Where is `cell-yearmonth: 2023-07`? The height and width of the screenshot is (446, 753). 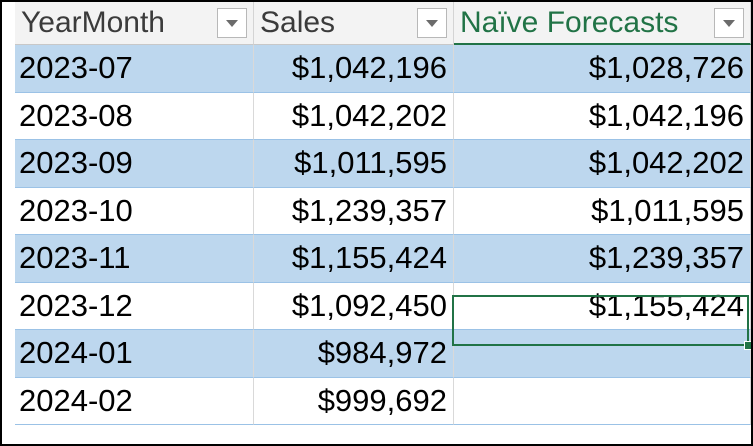
cell-yearmonth: 2023-07 is located at coordinates (134, 69).